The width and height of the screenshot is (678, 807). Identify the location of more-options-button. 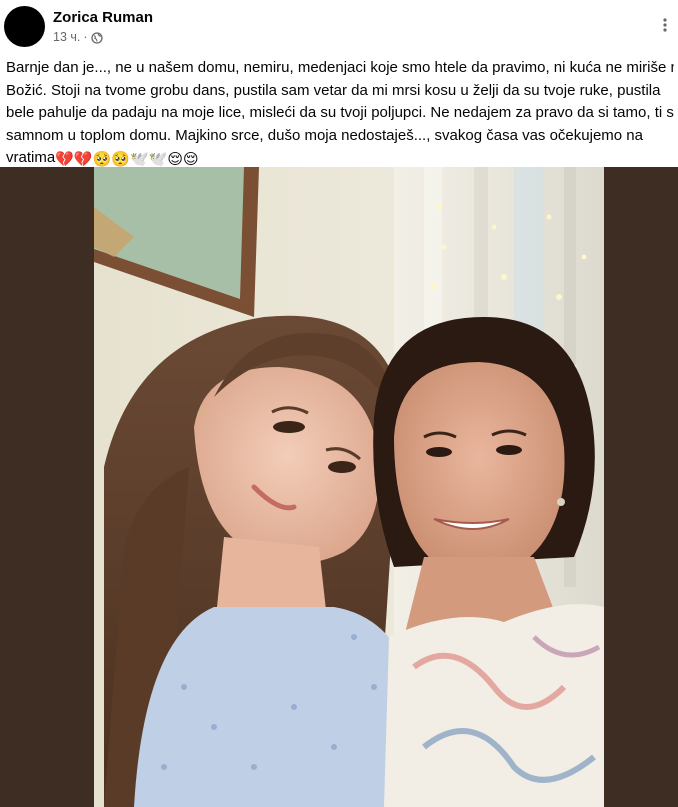
(665, 25).